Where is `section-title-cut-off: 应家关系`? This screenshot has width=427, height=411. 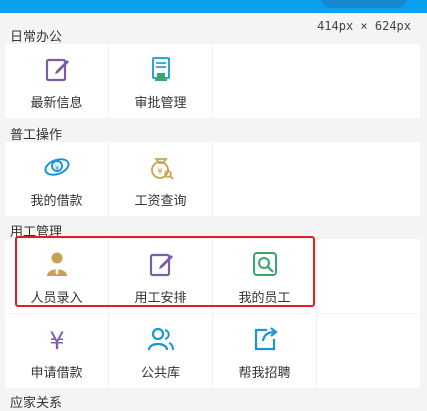 section-title-cut-off: 应家关系 is located at coordinates (36, 403).